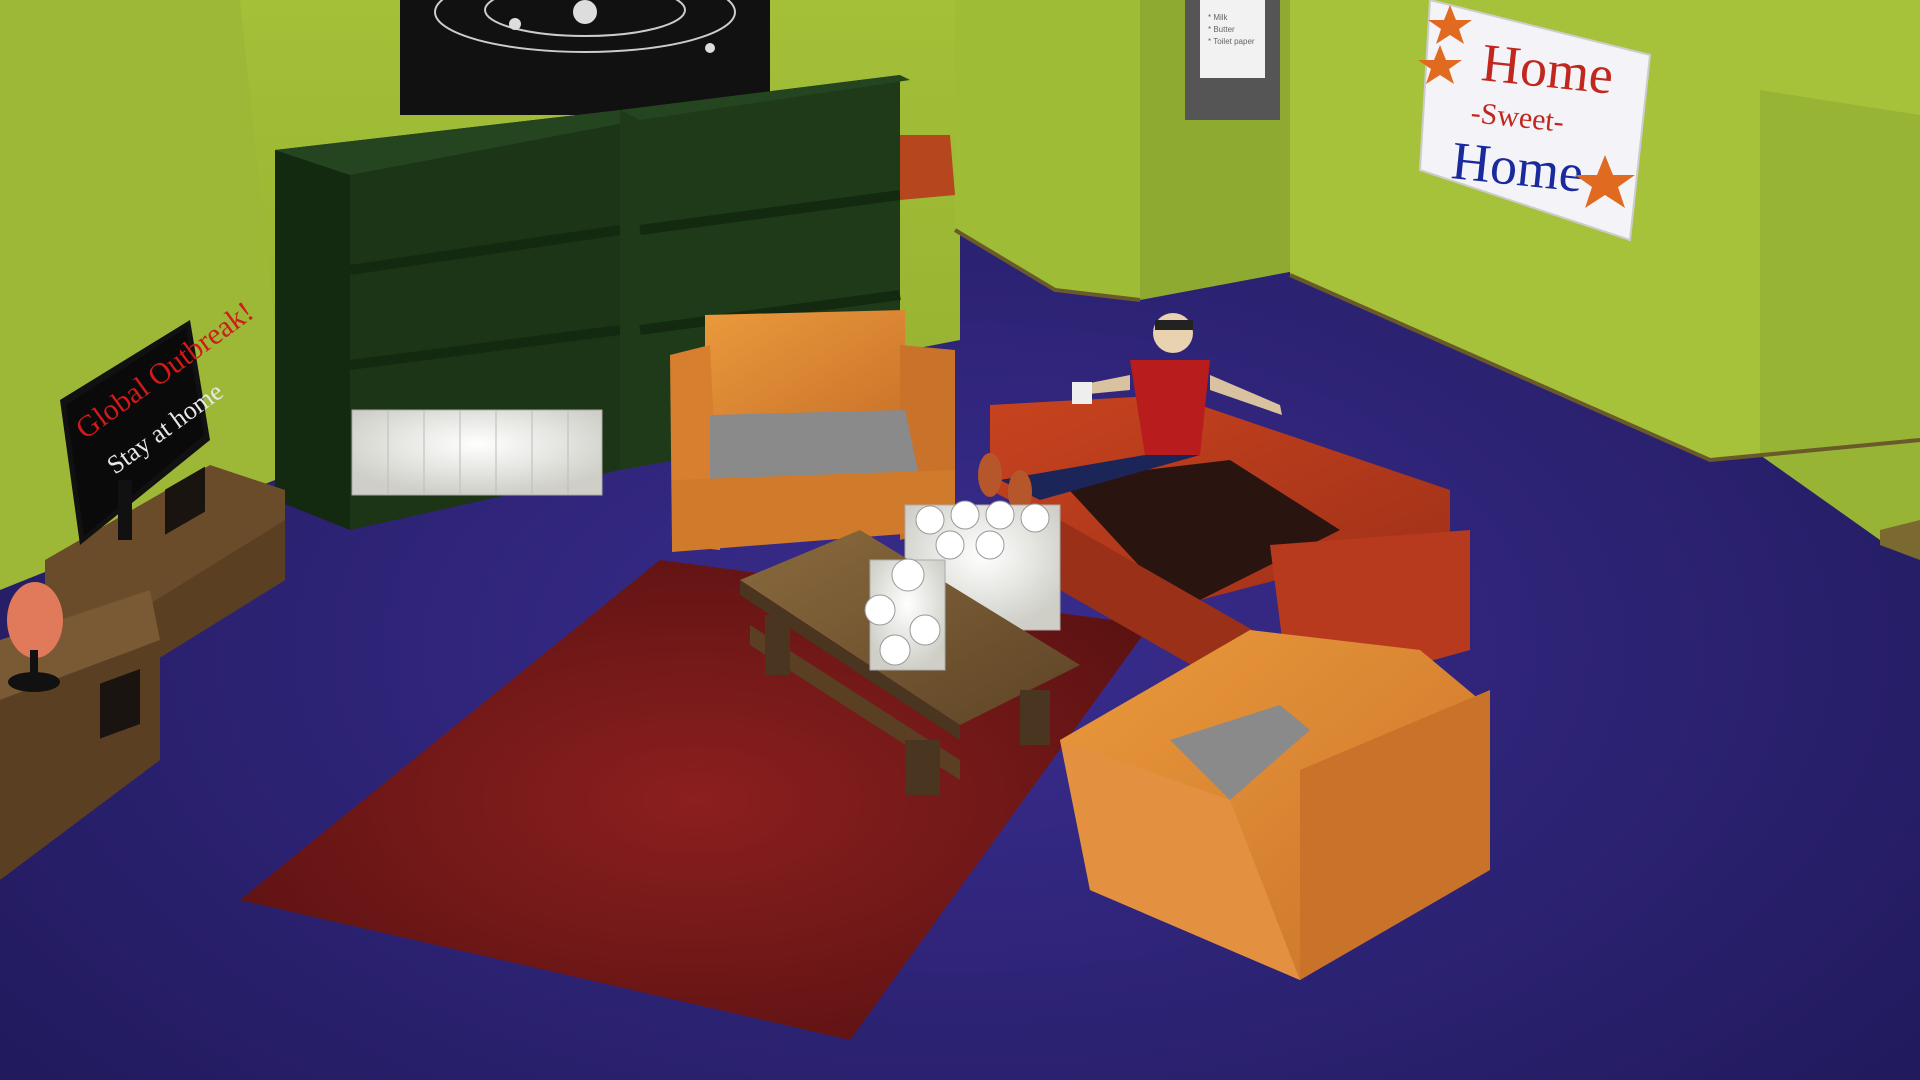 This screenshot has width=1920, height=1080. I want to click on table-toilet-paper, so click(905, 614).